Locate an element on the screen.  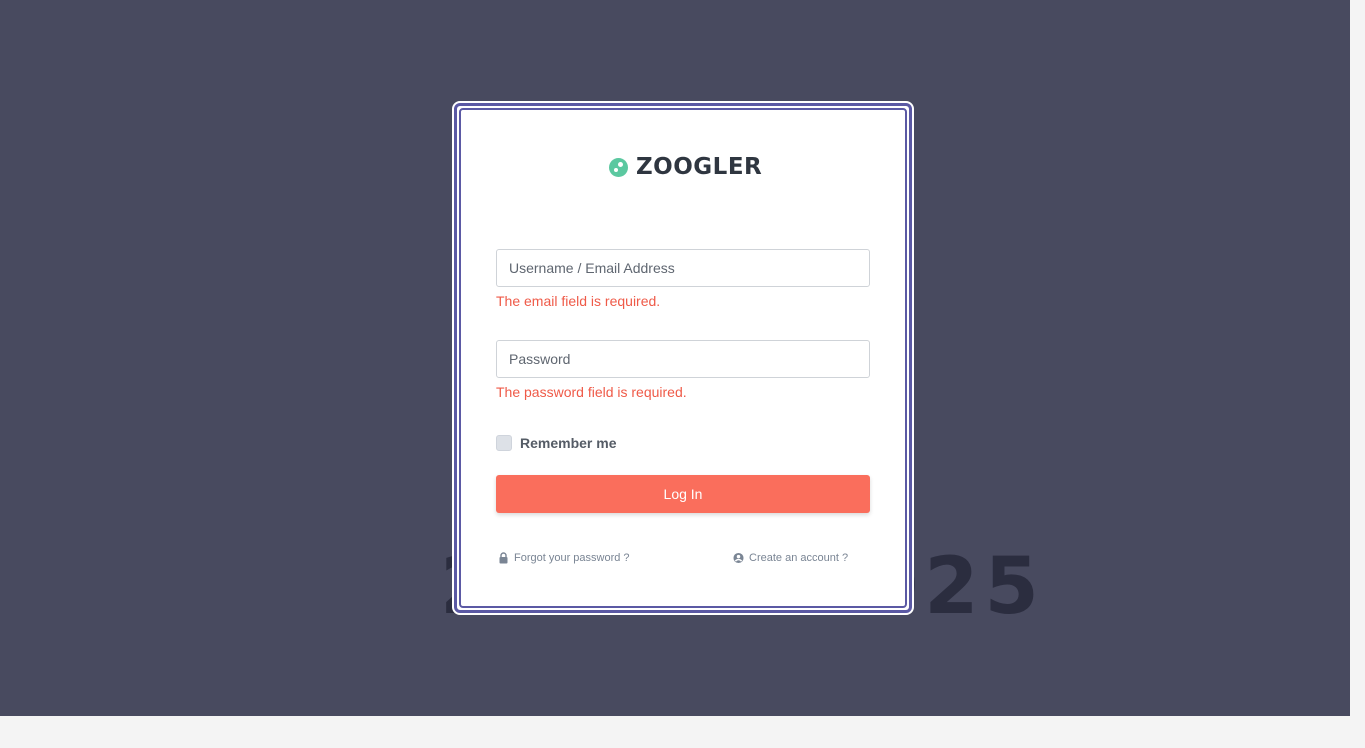
remember-me: Remember me is located at coordinates (556, 443).